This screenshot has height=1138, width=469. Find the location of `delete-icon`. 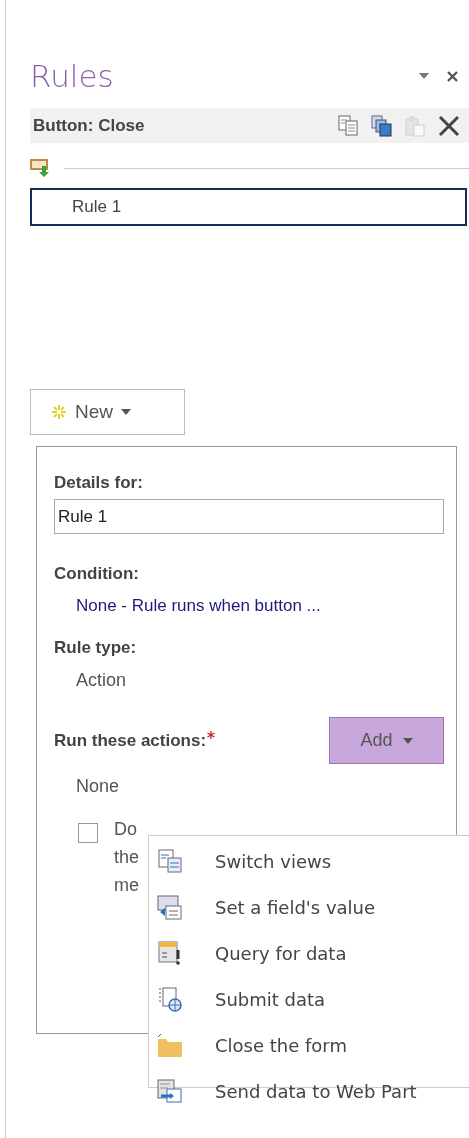

delete-icon is located at coordinates (449, 125).